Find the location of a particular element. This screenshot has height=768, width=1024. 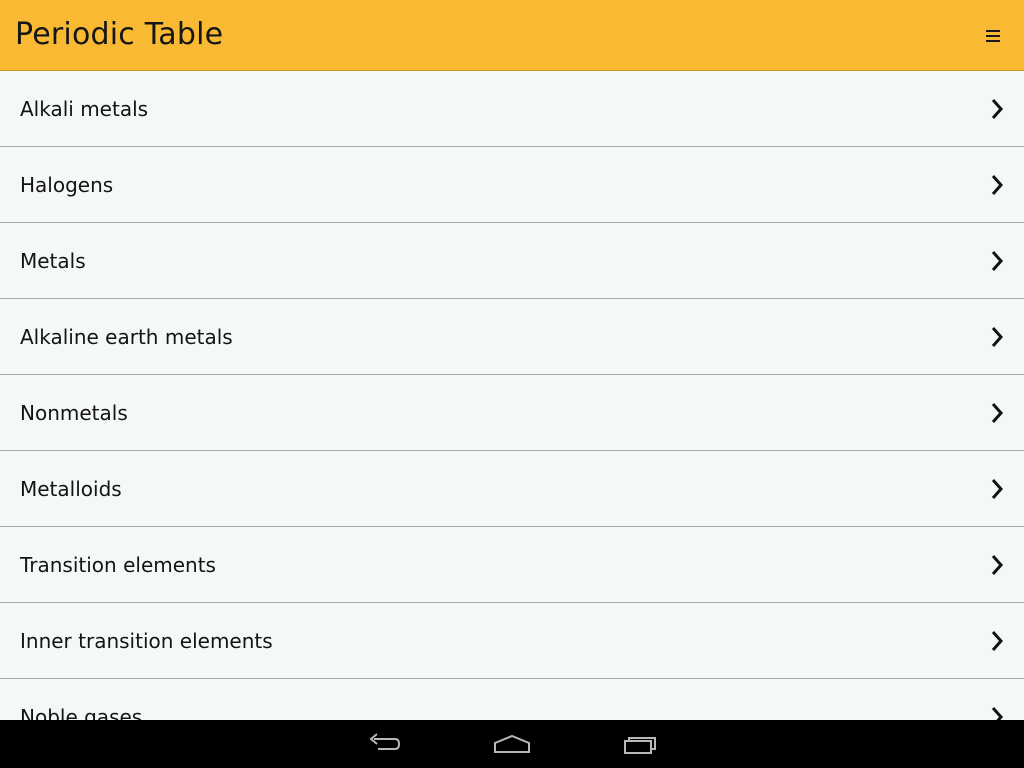

list-item-inner-transition-elements: Inner transition elements is located at coordinates (512, 641).